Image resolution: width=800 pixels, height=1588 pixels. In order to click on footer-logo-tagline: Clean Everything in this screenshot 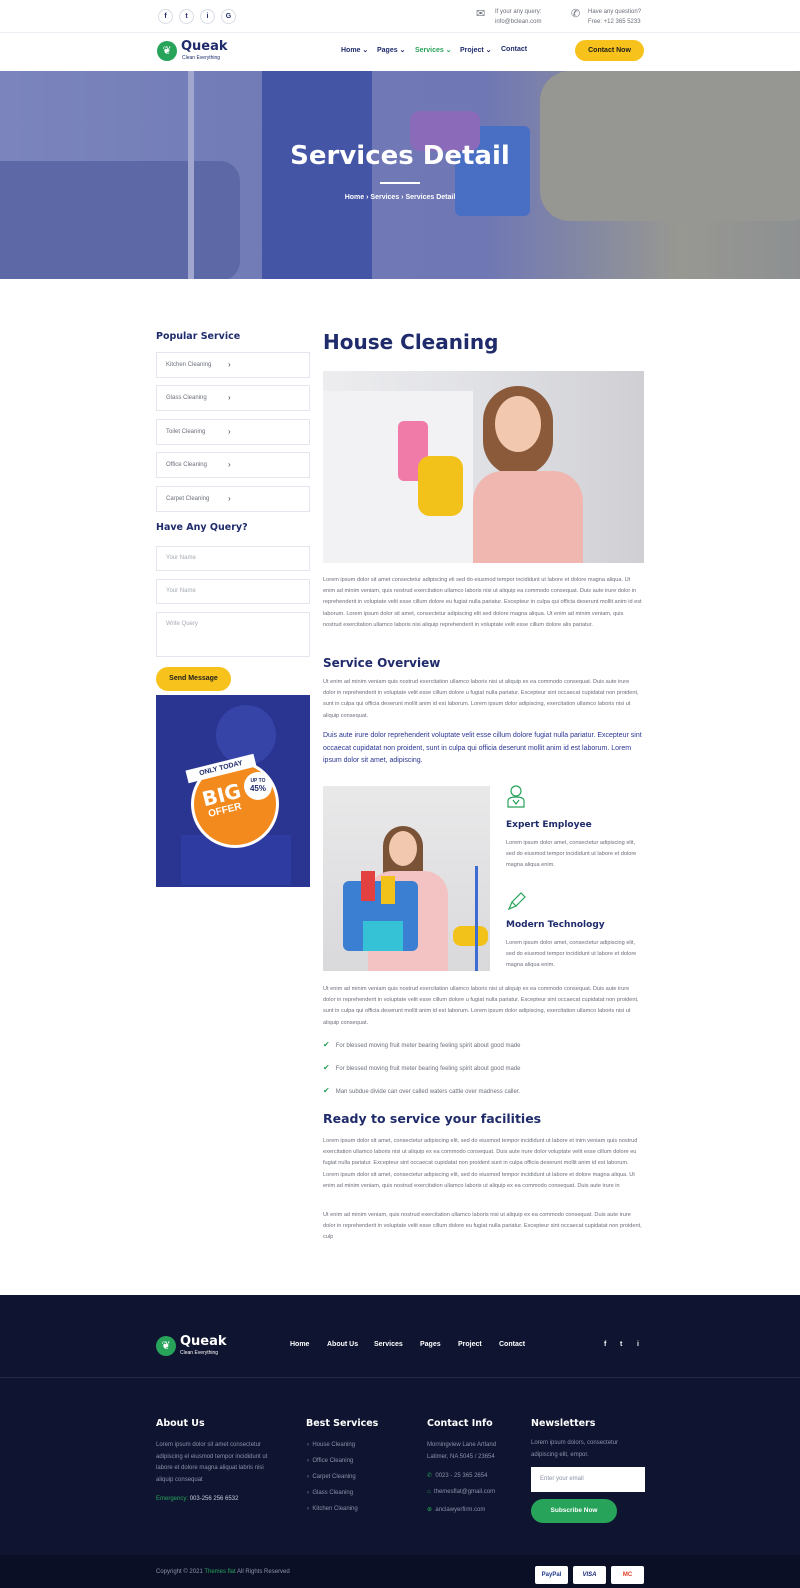, I will do `click(199, 1353)`.